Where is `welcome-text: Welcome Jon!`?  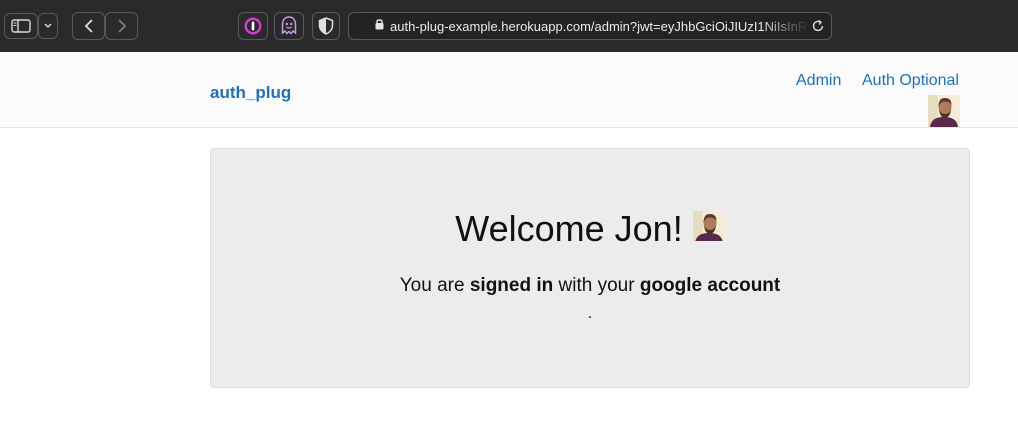 welcome-text: Welcome Jon! is located at coordinates (569, 228).